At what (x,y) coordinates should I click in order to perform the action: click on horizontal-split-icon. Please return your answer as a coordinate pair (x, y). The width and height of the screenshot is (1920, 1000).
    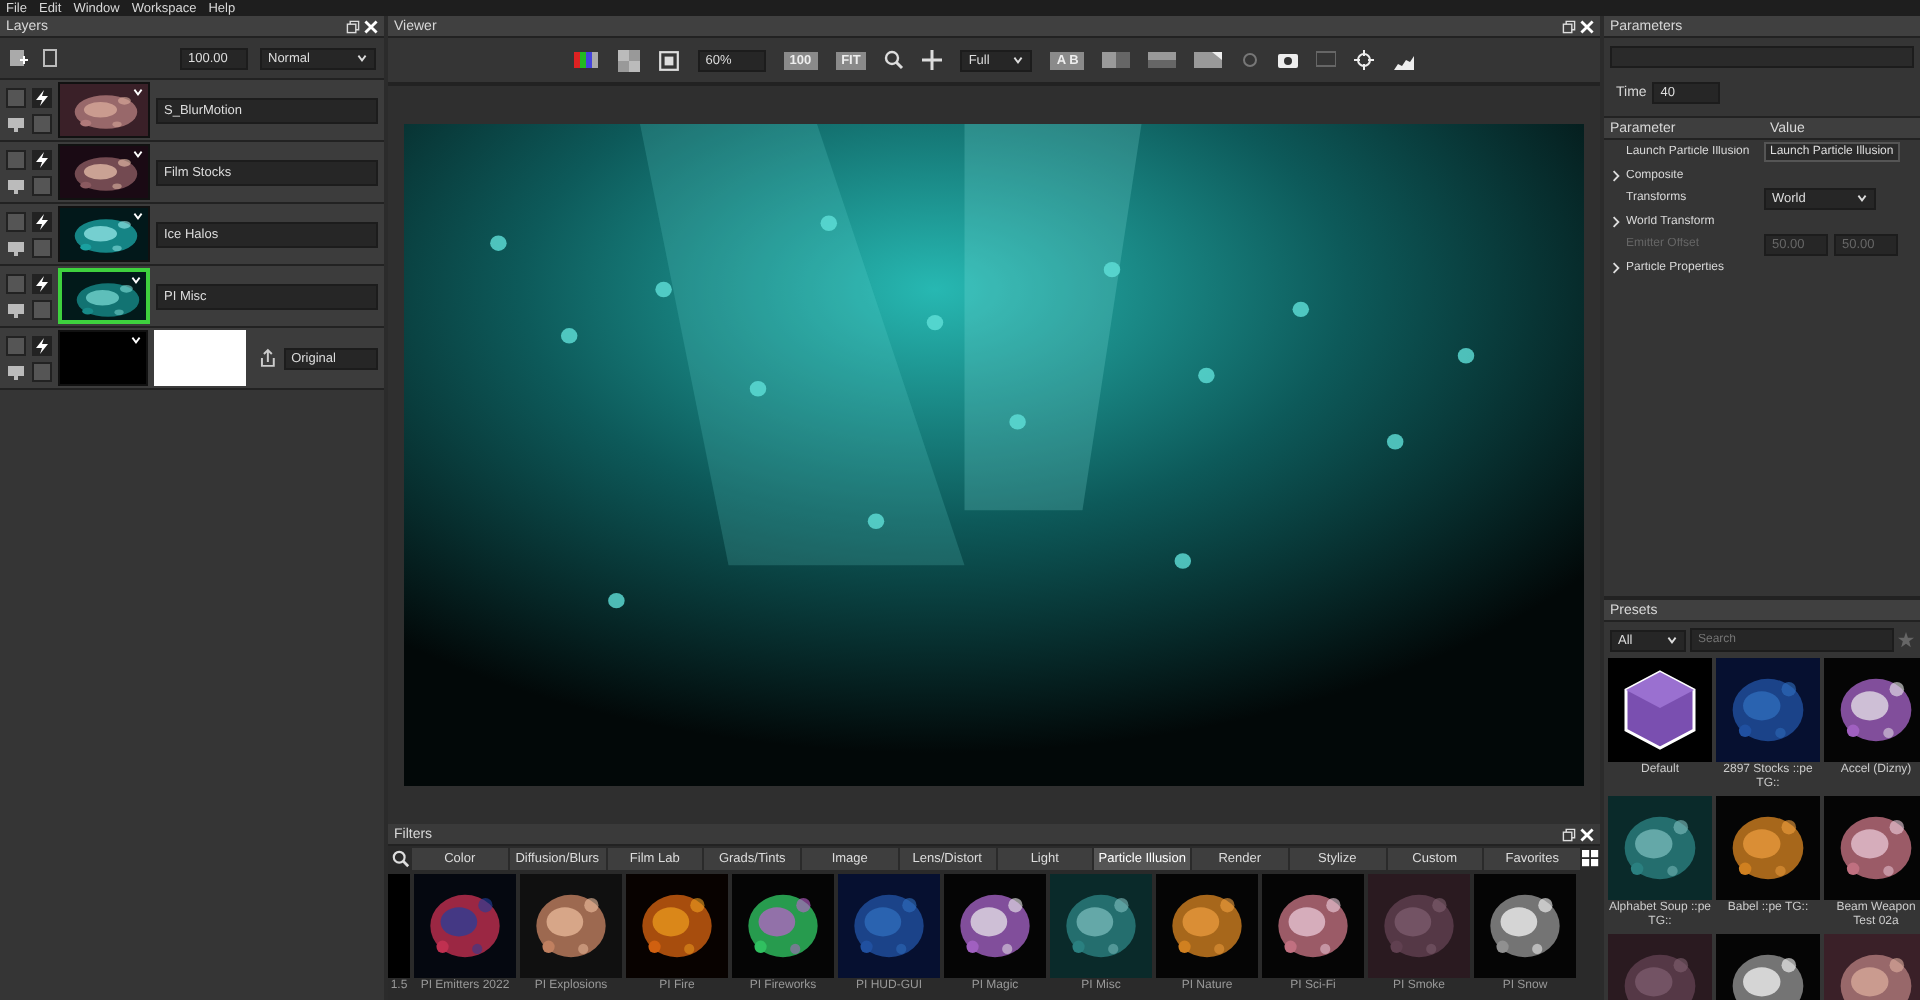
    Looking at the image, I should click on (1162, 60).